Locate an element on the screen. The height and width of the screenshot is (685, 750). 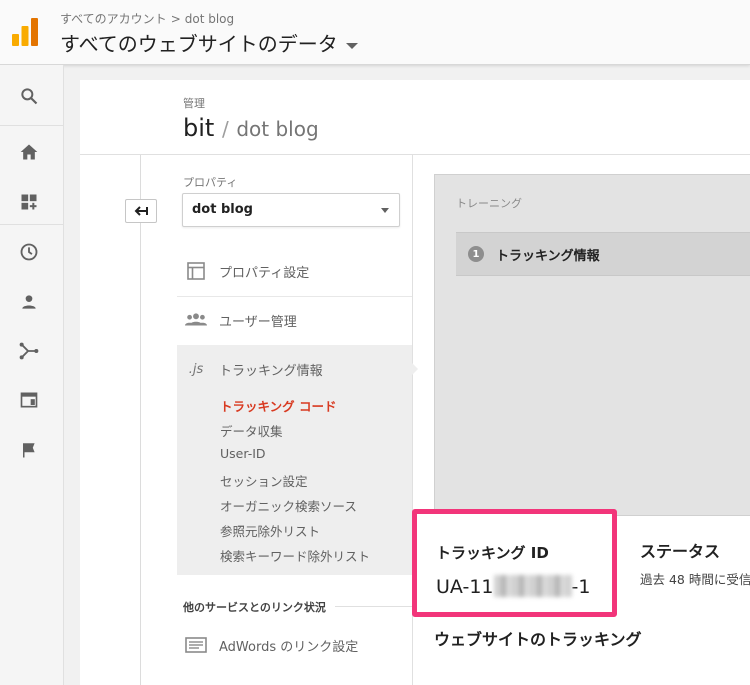
tracking-id-highlight: トラッキング ID UA-11 -1 is located at coordinates (514, 563).